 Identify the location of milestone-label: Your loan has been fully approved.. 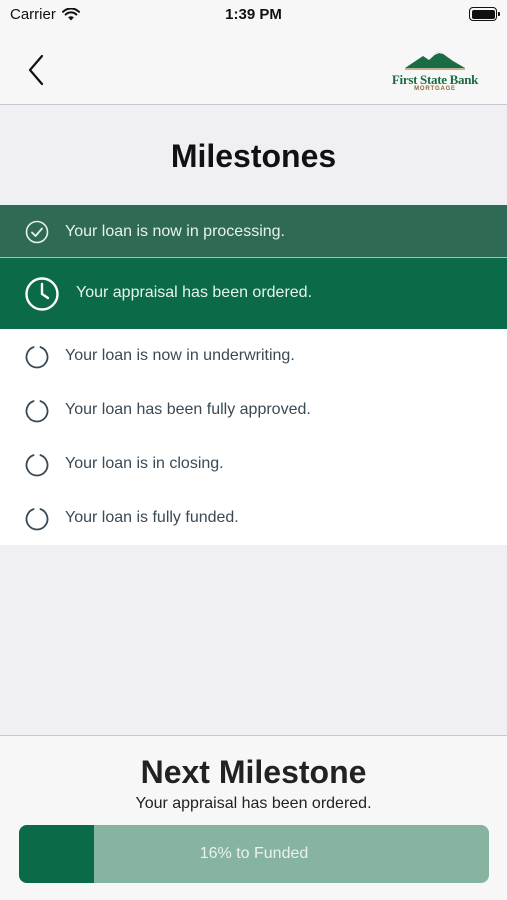
(188, 409).